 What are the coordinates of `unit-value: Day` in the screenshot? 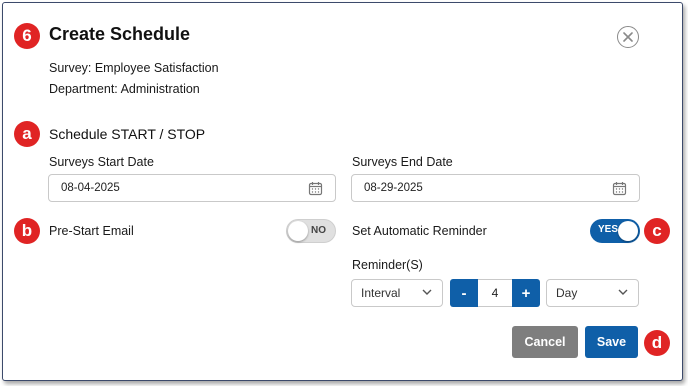 It's located at (567, 293).